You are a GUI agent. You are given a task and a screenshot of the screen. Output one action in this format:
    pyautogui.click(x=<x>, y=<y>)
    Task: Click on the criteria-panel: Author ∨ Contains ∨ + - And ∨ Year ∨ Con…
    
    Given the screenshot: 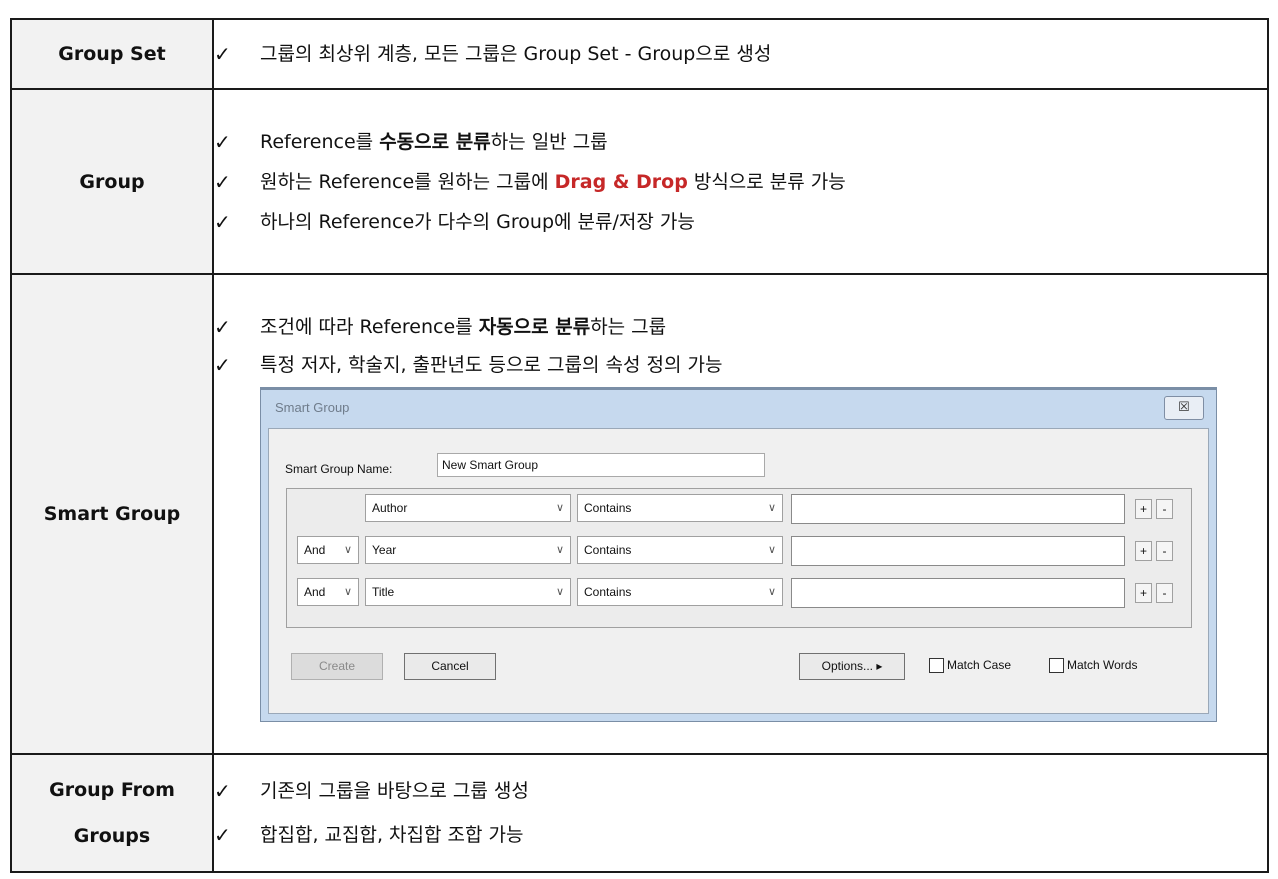 What is the action you would take?
    pyautogui.click(x=739, y=557)
    